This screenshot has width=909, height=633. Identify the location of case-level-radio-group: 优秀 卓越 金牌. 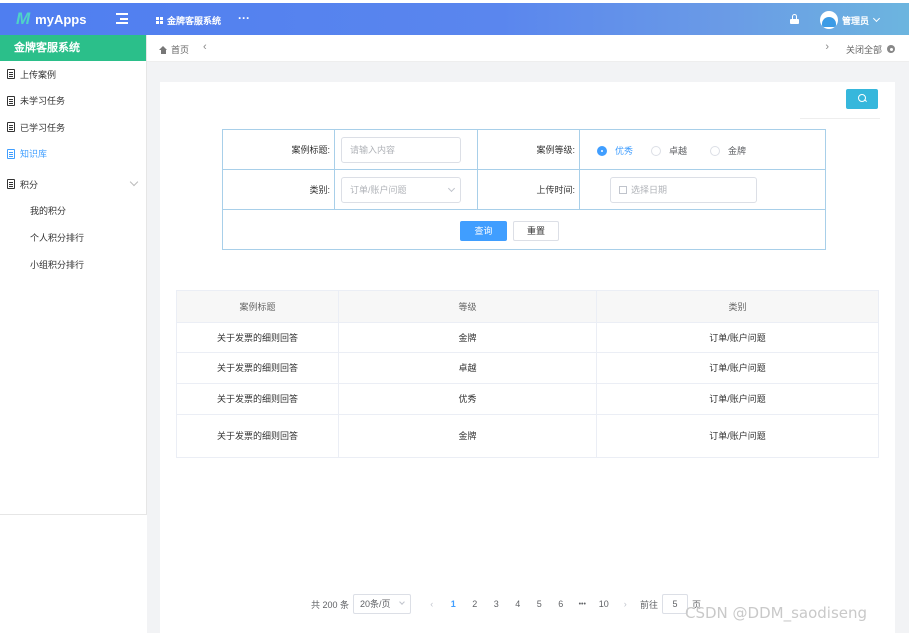
(702, 150).